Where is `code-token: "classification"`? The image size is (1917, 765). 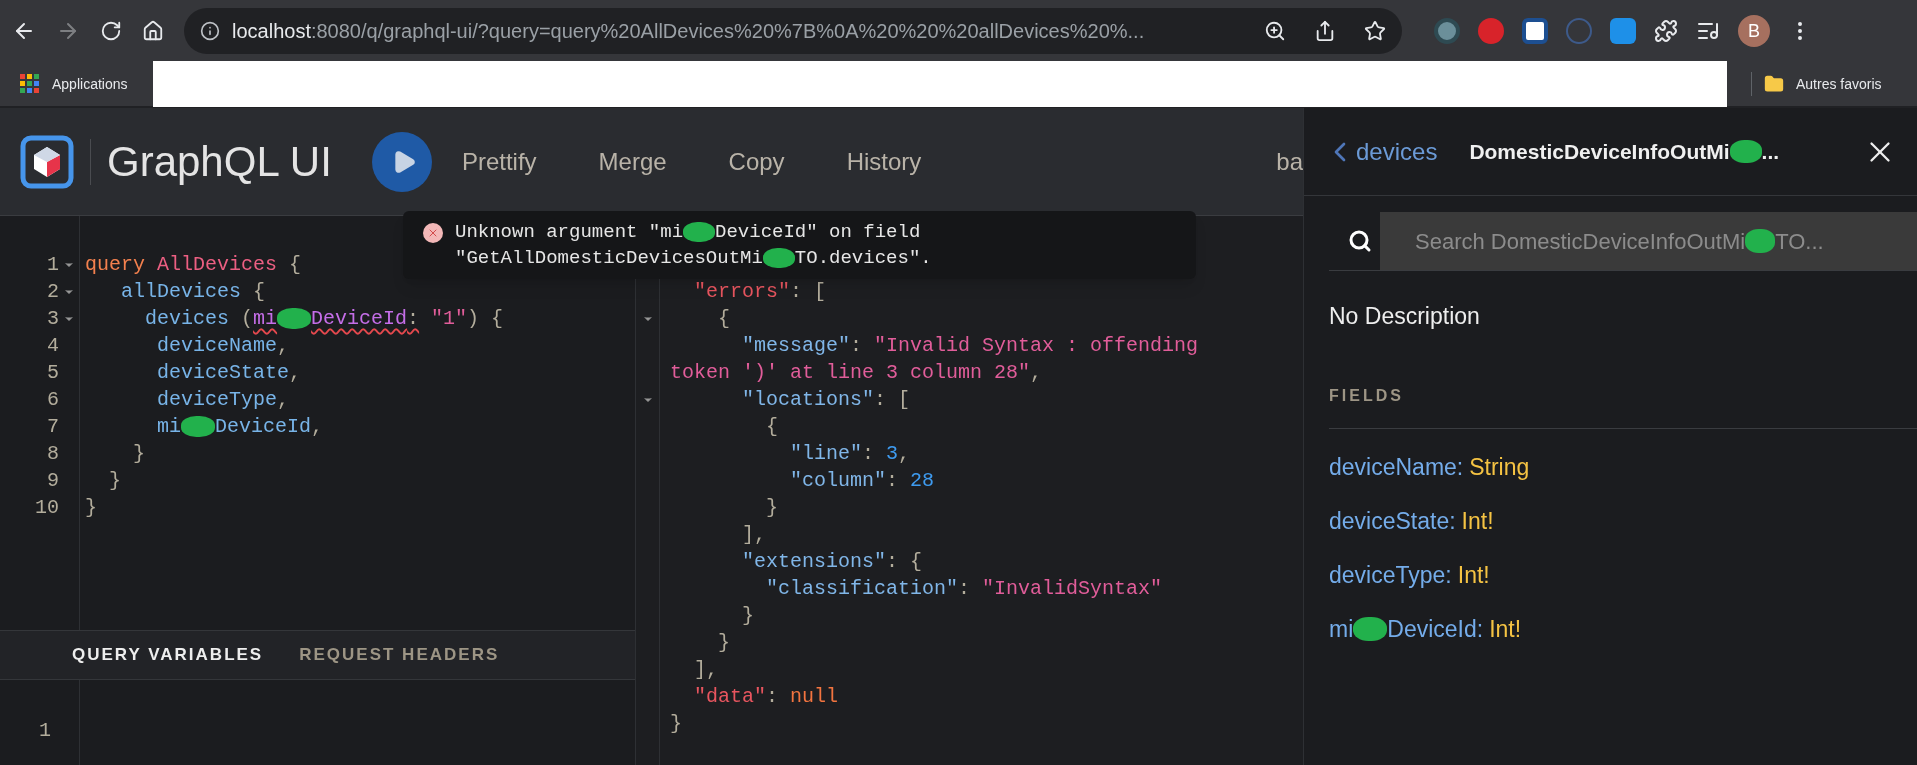
code-token: "classification" is located at coordinates (862, 589).